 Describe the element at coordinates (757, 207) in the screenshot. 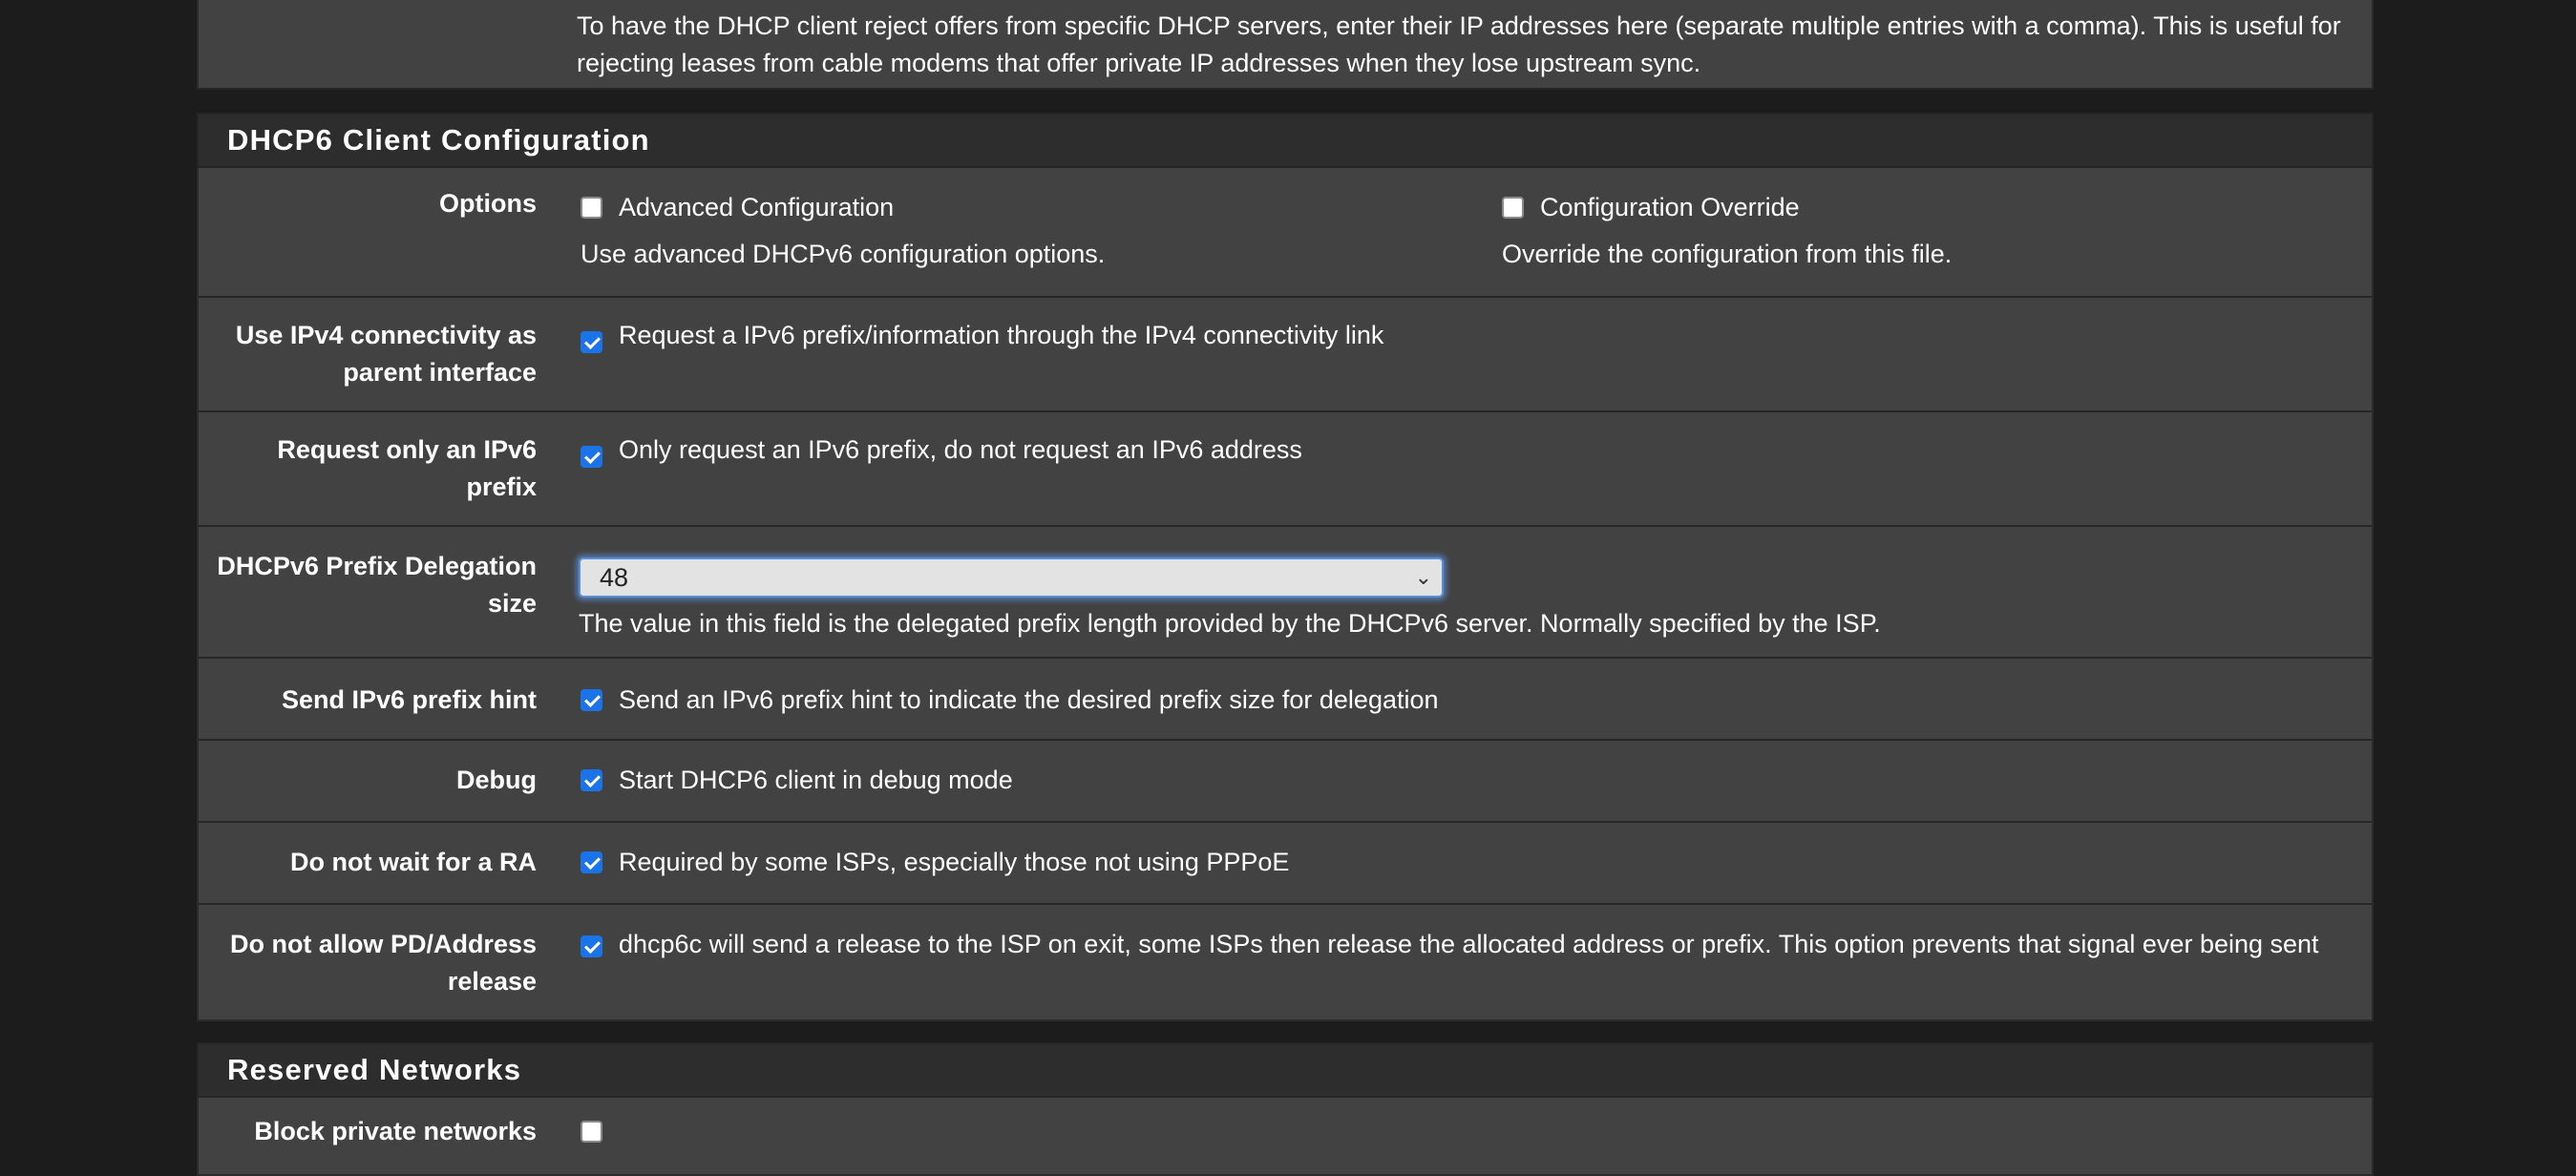

I see `advanced-configuration-label: Advanced Configuration` at that location.